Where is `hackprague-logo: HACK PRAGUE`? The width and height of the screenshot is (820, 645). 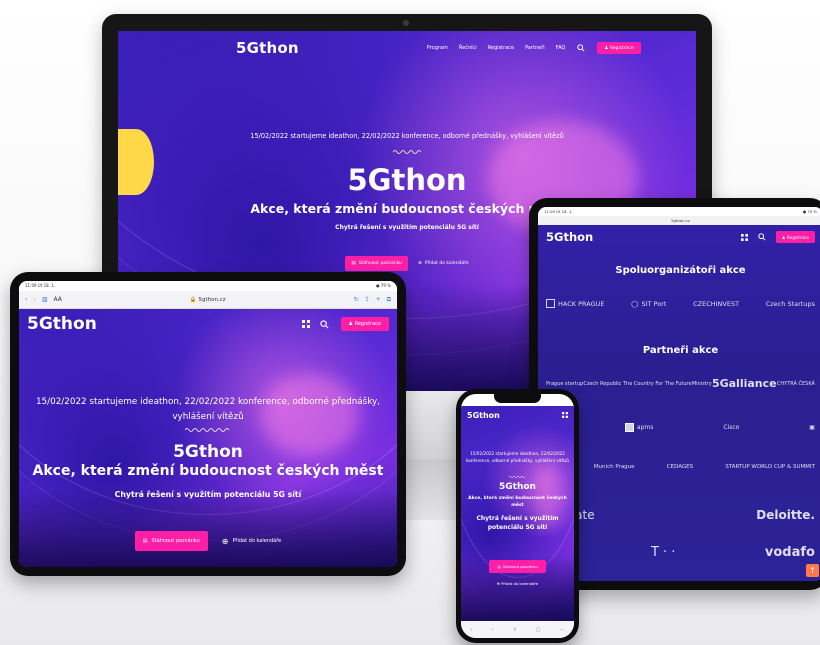
hackprague-logo: HACK PRAGUE is located at coordinates (575, 303).